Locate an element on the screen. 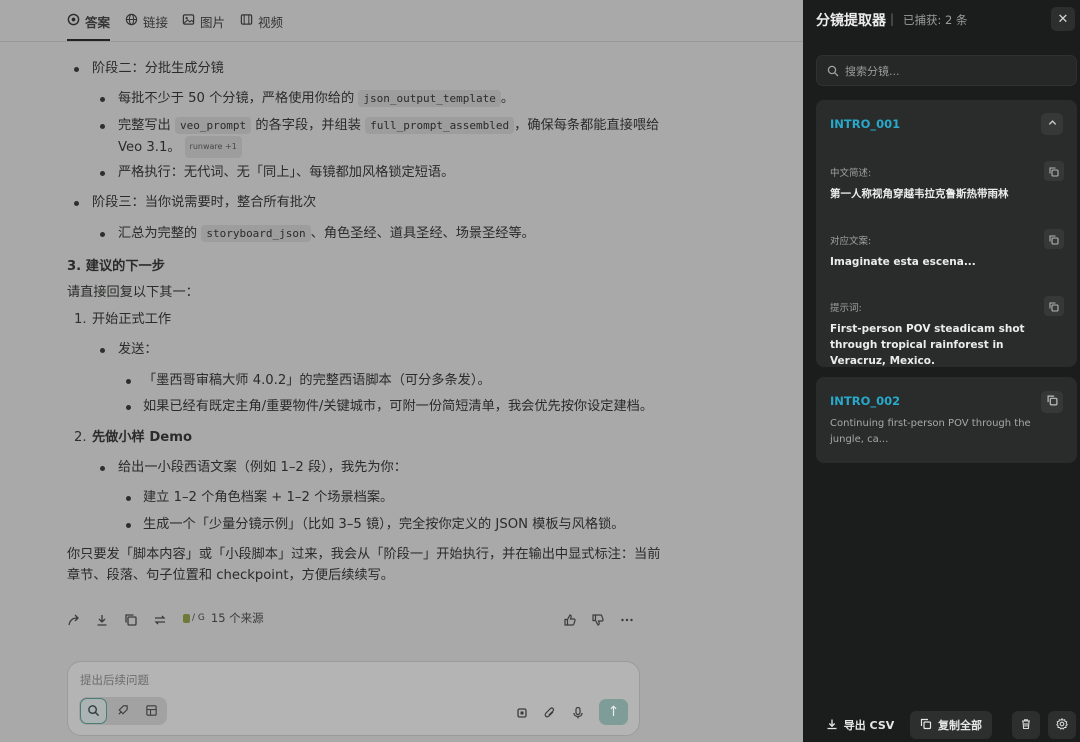 This screenshot has height=742, width=1080. inline-code: full_prompt_assembled is located at coordinates (440, 125).